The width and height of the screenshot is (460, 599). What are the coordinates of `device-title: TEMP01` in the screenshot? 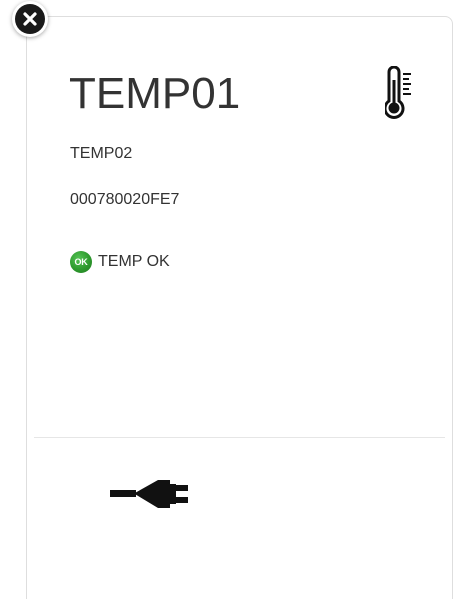 It's located at (155, 93).